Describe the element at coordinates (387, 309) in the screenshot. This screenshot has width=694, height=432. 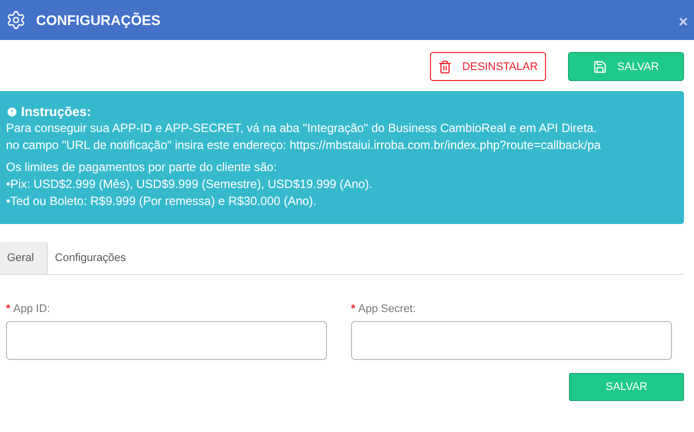
I see `field-label: App Secret:` at that location.